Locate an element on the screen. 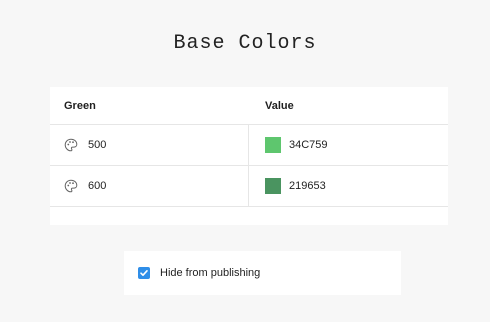 The image size is (490, 322). check-icon is located at coordinates (144, 273).